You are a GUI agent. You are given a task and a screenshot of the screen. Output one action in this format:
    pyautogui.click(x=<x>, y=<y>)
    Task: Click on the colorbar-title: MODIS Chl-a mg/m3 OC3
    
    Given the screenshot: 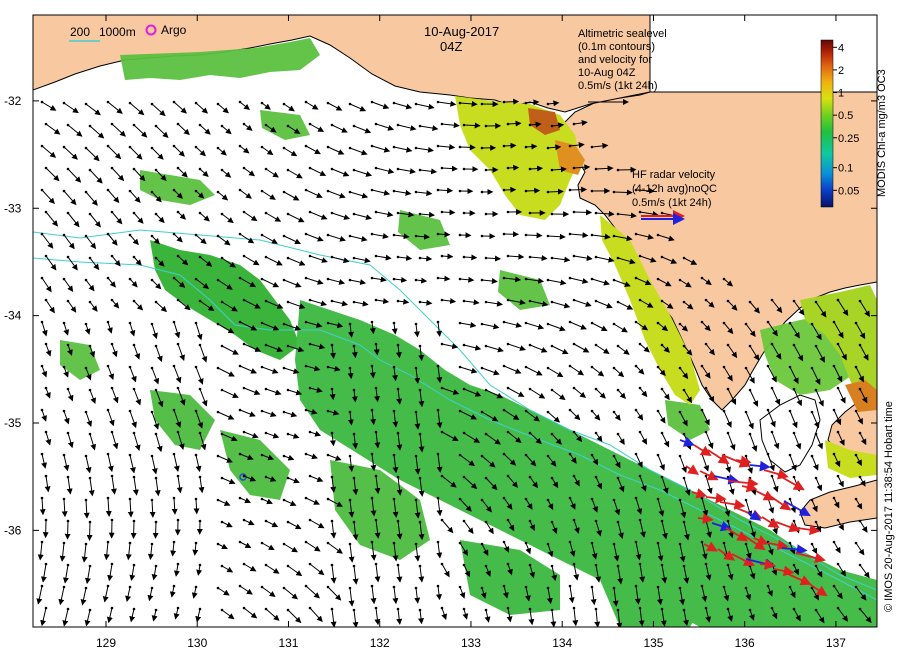 What is the action you would take?
    pyautogui.click(x=882, y=133)
    